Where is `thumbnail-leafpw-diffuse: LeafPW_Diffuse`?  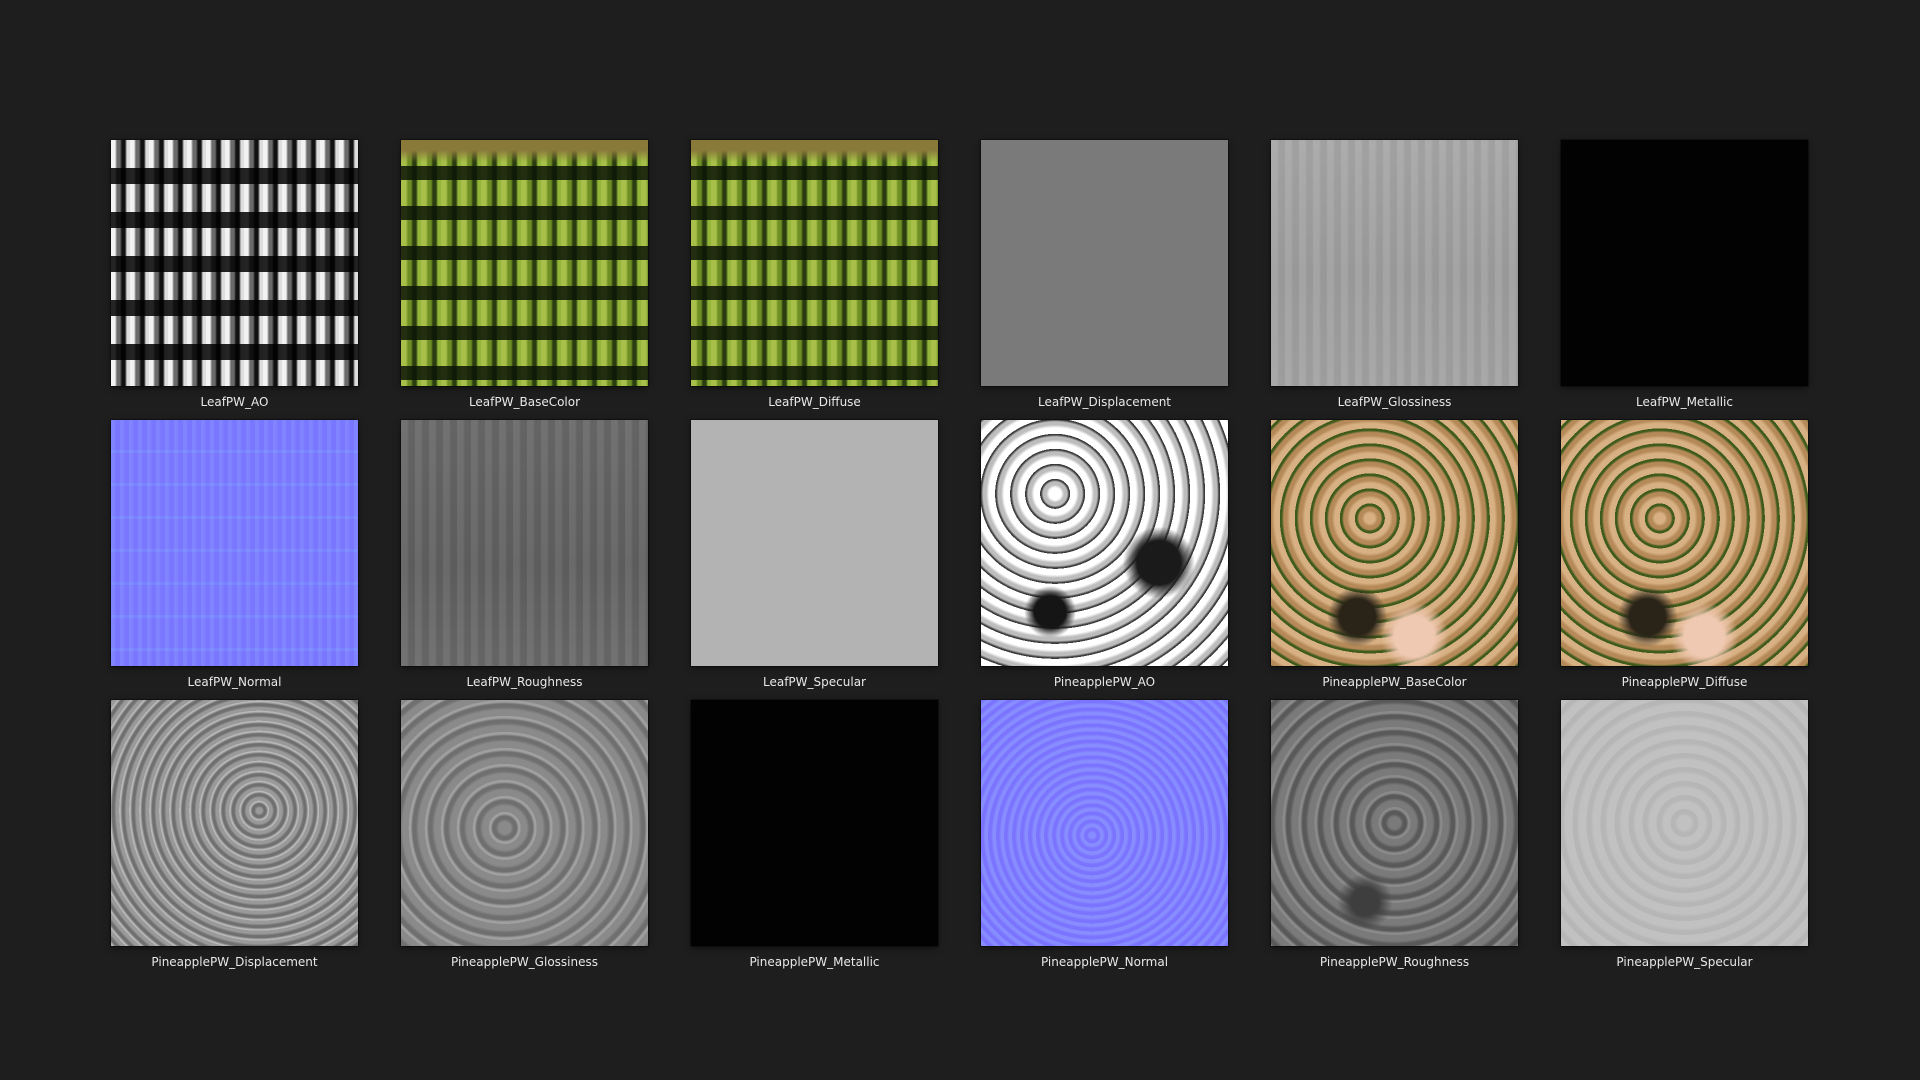
thumbnail-leafpw-diffuse: LeafPW_Diffuse is located at coordinates (814, 280).